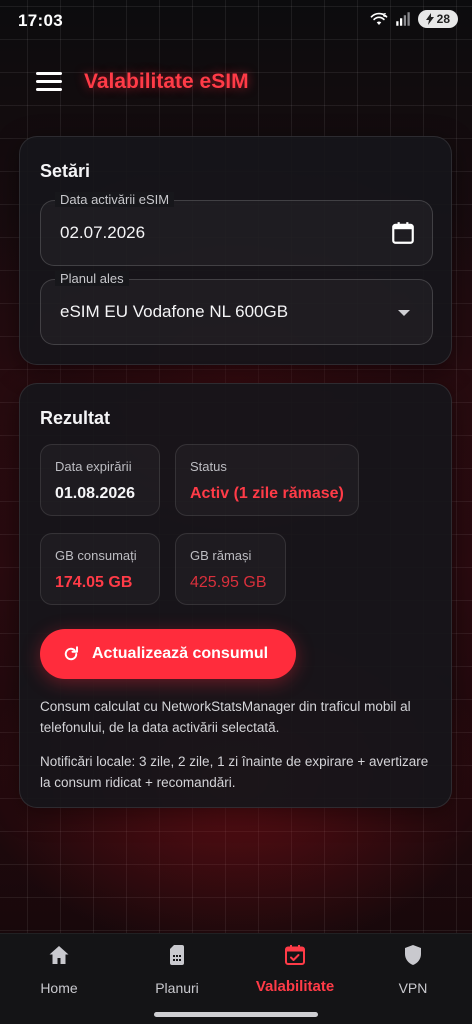  What do you see at coordinates (413, 955) in the screenshot?
I see `shield-icon` at bounding box center [413, 955].